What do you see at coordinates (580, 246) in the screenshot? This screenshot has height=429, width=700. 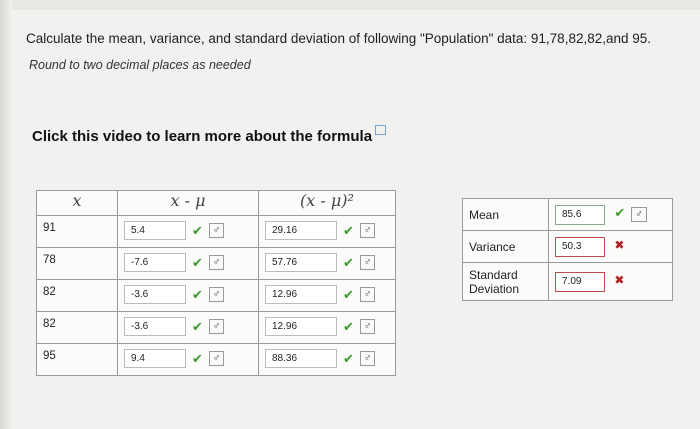 I see `summary-answer-box: 50.3` at bounding box center [580, 246].